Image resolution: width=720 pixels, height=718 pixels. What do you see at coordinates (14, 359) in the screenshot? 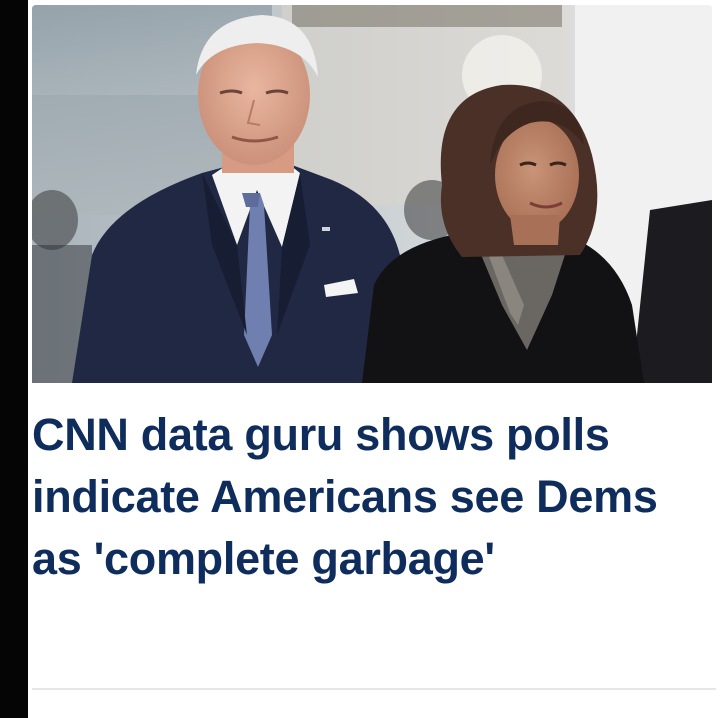
I see `left-edge-bar` at bounding box center [14, 359].